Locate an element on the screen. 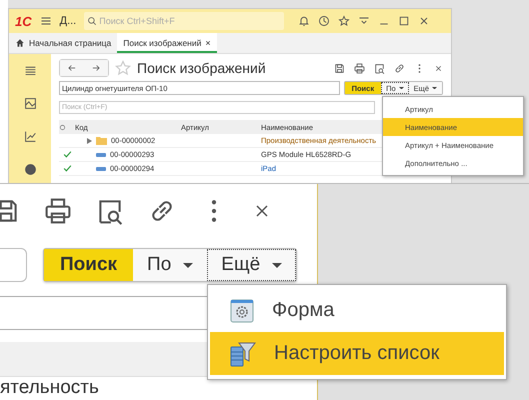 Image resolution: width=529 pixels, height=400 pixels. menu-item: Настроить список is located at coordinates (357, 353).